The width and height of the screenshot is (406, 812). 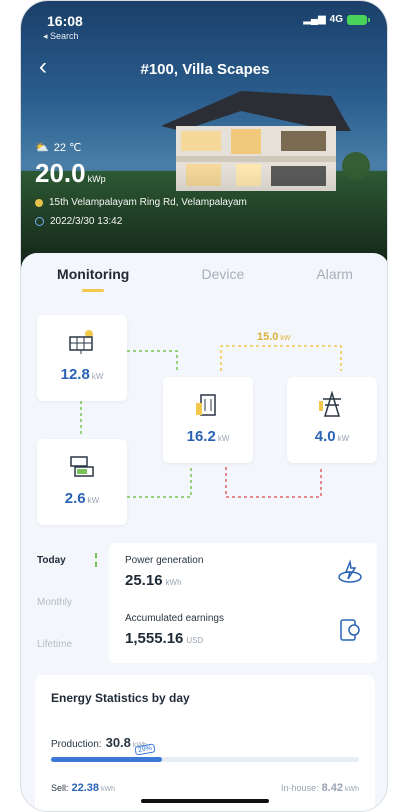 I want to click on power-generation-label: Power generation, so click(x=164, y=560).